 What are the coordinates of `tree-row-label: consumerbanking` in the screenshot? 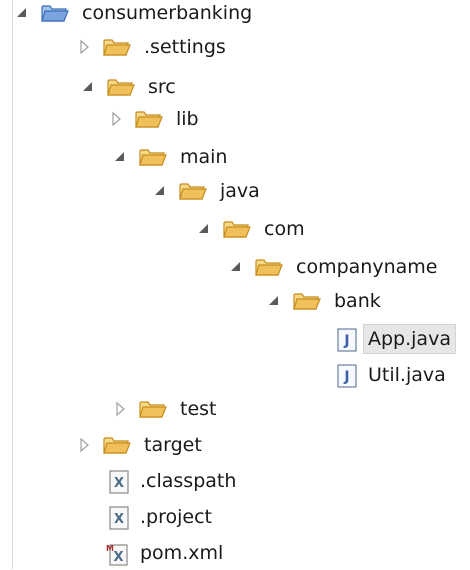 It's located at (167, 13).